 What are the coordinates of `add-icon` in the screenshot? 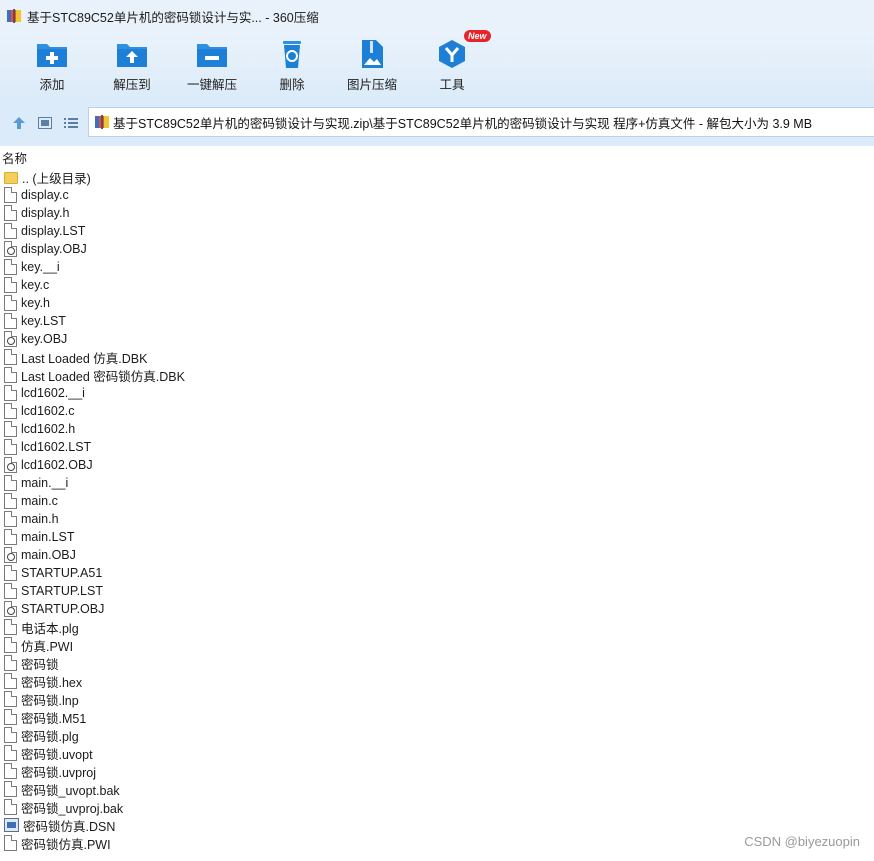 It's located at (52, 54).